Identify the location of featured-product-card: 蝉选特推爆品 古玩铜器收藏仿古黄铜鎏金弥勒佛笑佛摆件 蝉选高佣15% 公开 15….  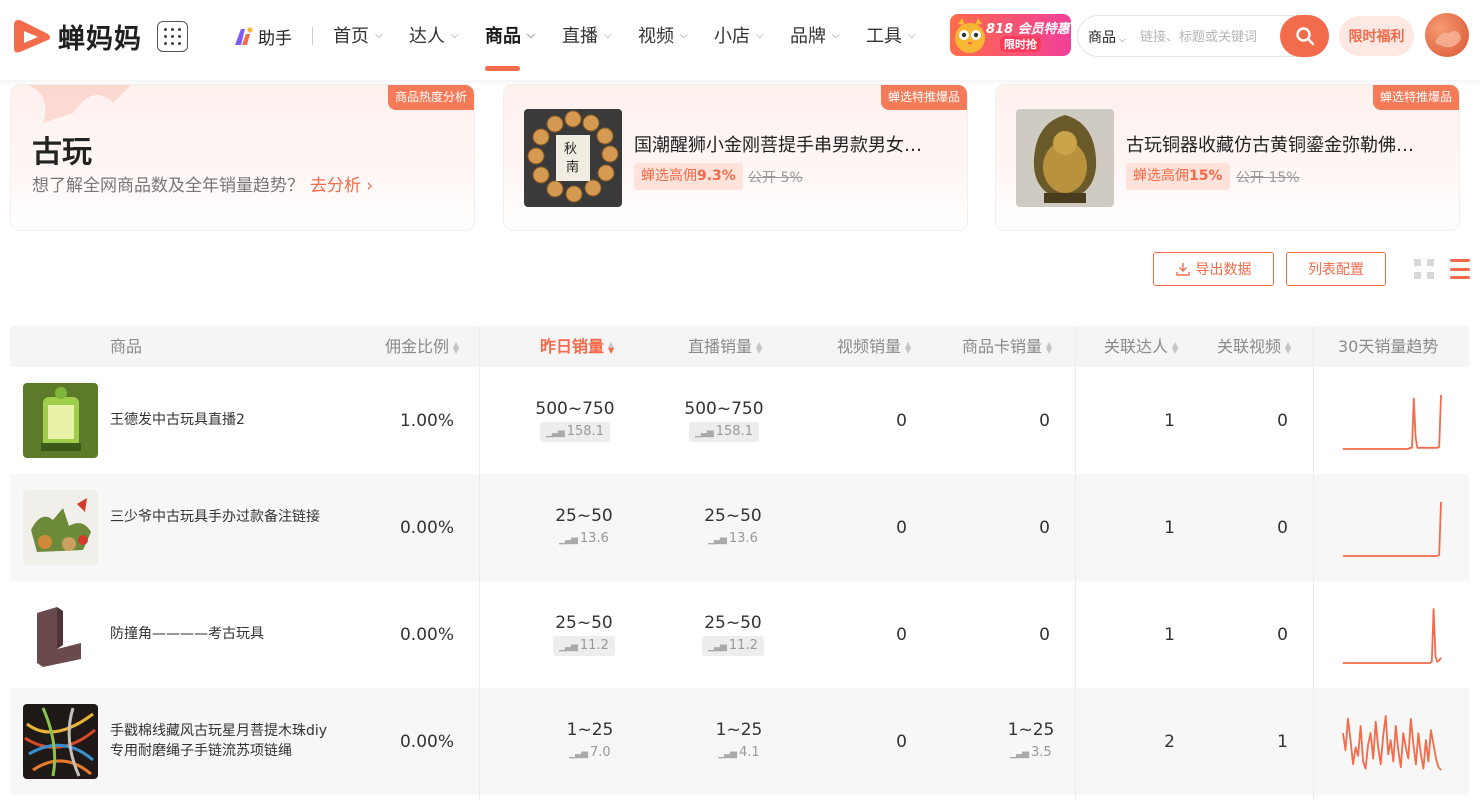
(1227, 157).